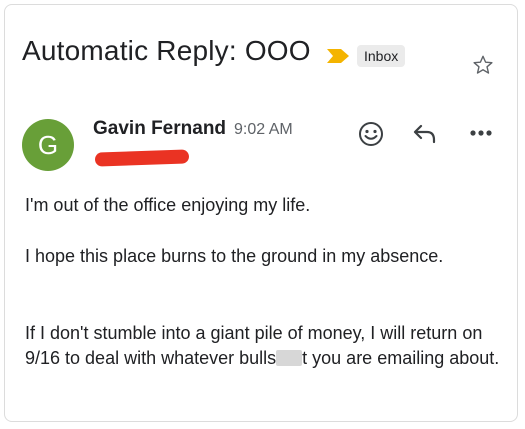  What do you see at coordinates (142, 158) in the screenshot?
I see `redacted-email-address` at bounding box center [142, 158].